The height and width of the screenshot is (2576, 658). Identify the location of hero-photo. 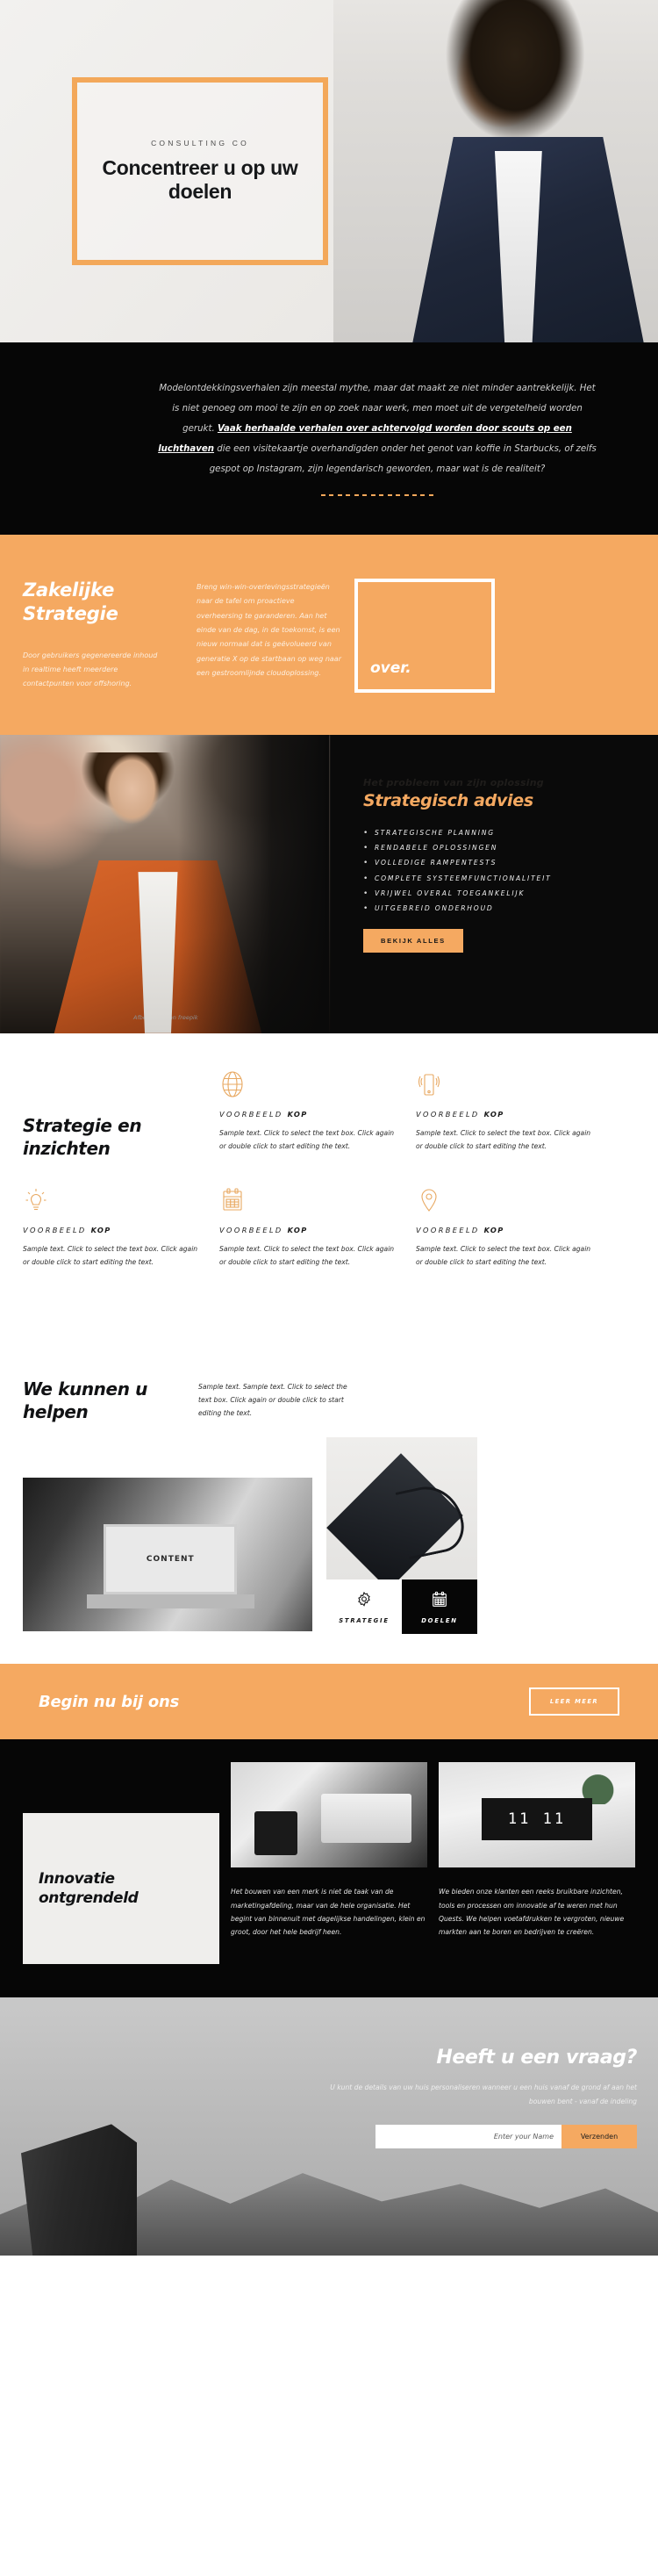
(495, 171).